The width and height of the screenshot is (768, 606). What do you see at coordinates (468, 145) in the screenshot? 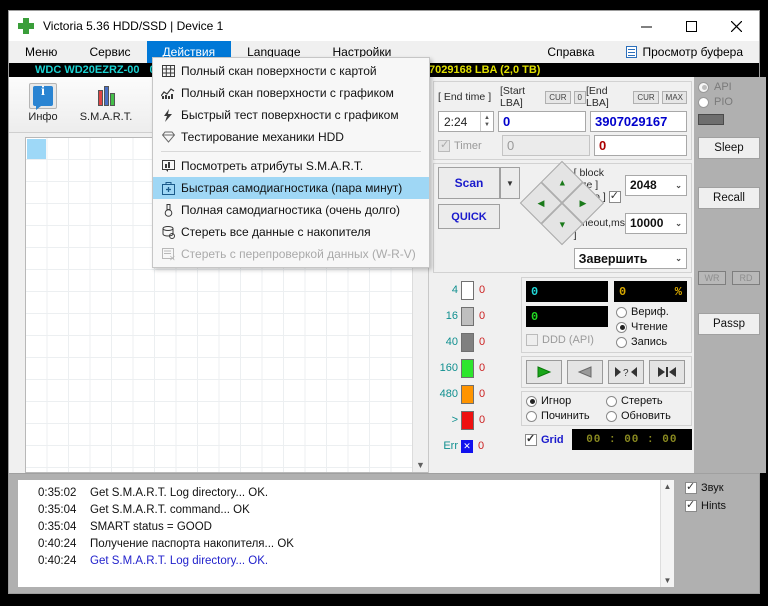
I see `timer-checkbox: ✓ Timer` at bounding box center [468, 145].